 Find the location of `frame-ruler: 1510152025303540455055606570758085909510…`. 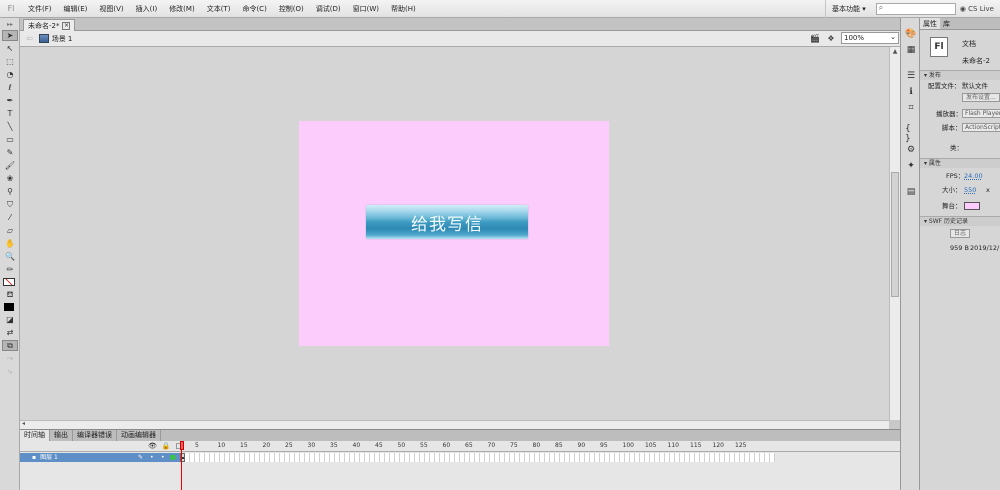

frame-ruler: 1510152025303540455055606570758085909510… is located at coordinates (477, 446).